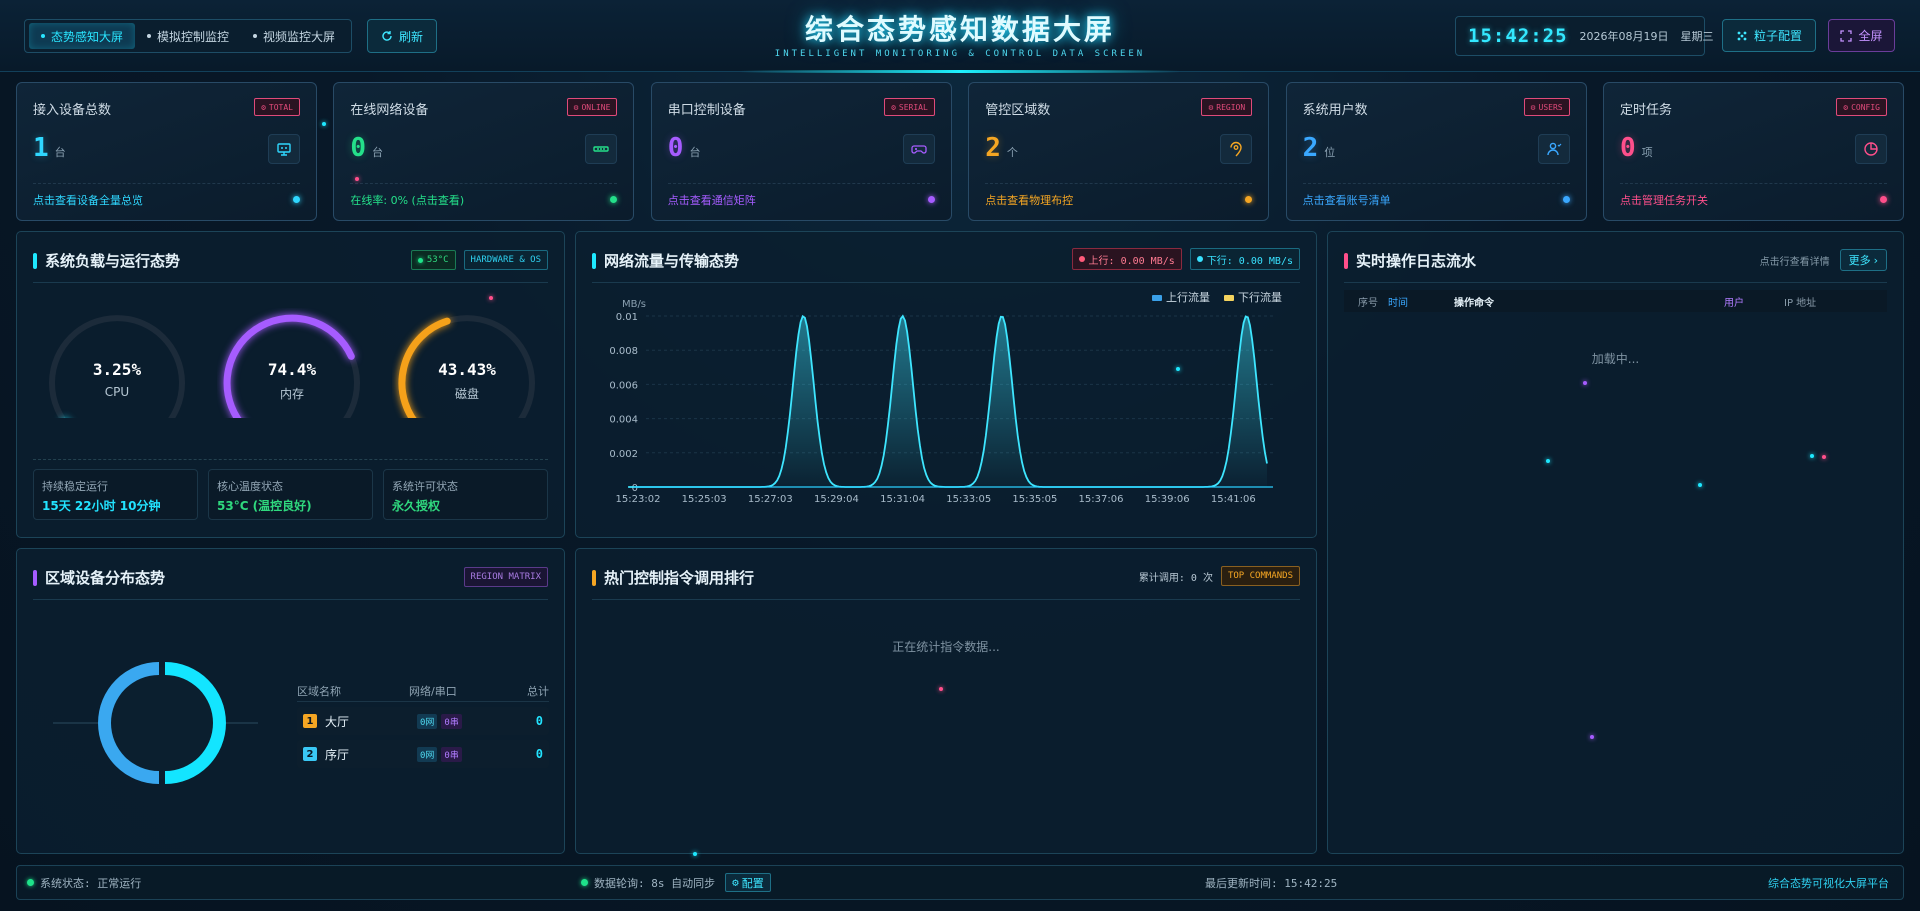 This screenshot has width=1920, height=911. Describe the element at coordinates (1742, 35) in the screenshot. I see `particles-icon` at that location.